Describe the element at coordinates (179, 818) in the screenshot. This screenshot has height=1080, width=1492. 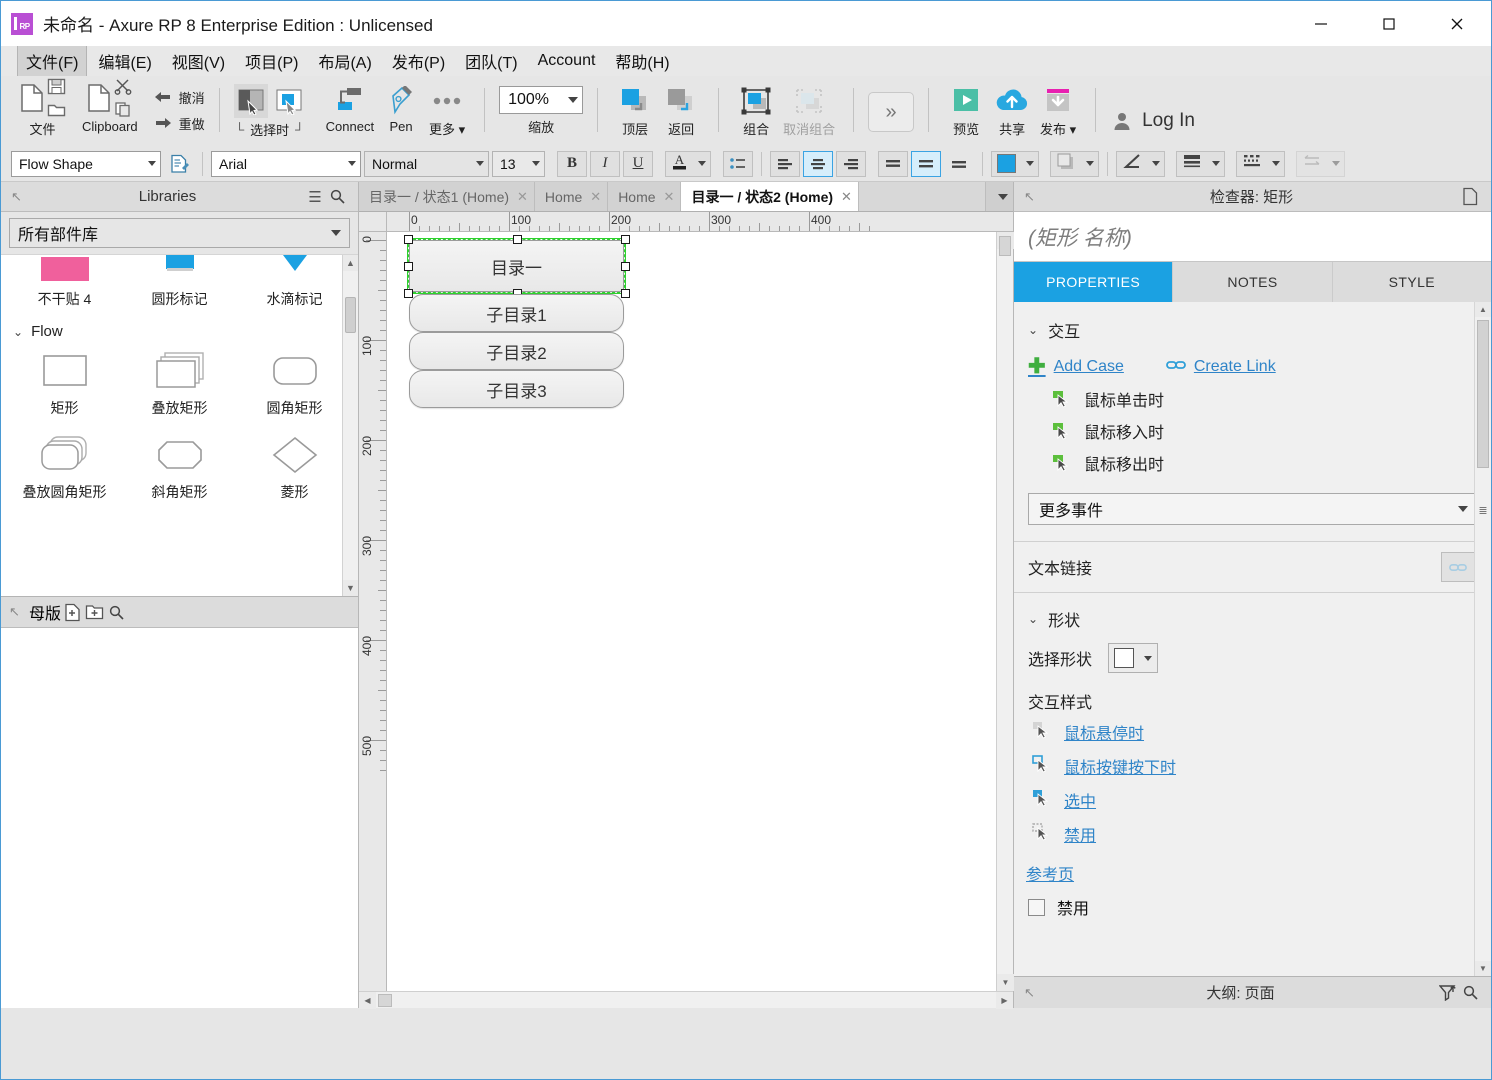
I see `masters-panel-body` at that location.